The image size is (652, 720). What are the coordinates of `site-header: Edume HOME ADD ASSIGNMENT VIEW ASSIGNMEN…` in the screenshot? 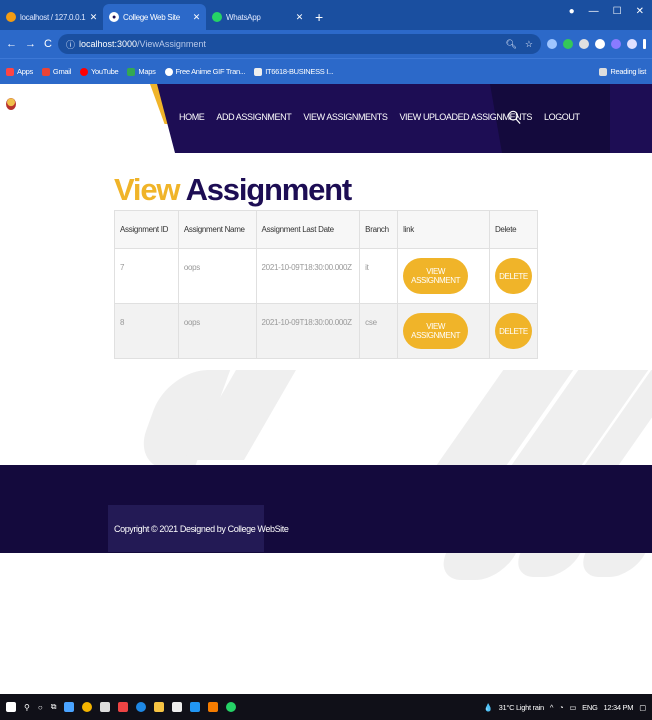 It's located at (326, 118).